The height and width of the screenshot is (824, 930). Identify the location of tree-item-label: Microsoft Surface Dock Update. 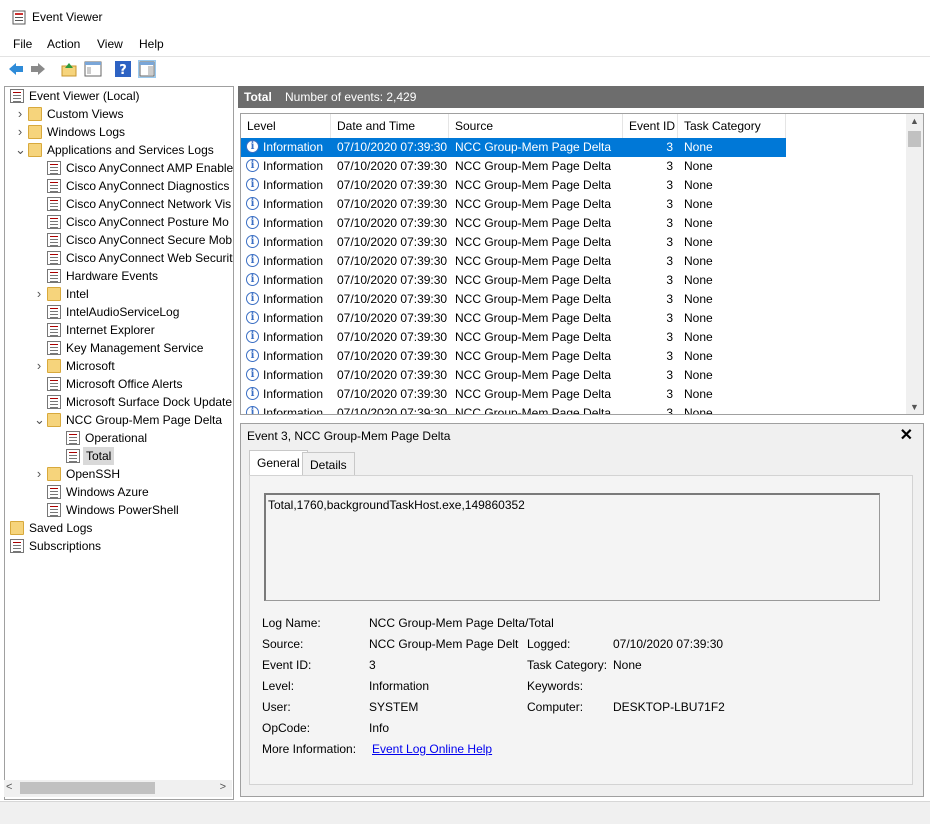
(149, 402).